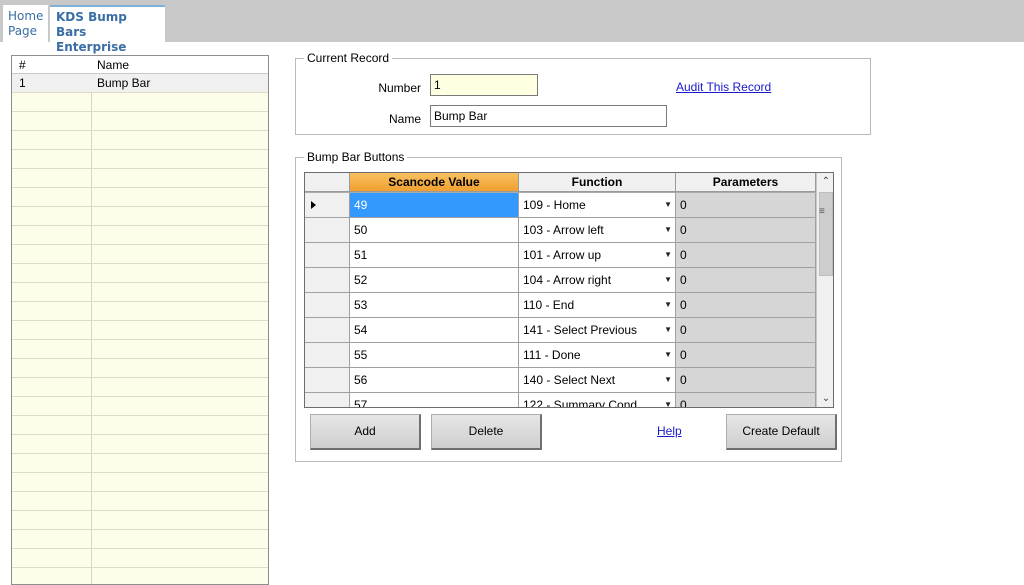  Describe the element at coordinates (484, 85) in the screenshot. I see `number-field` at that location.